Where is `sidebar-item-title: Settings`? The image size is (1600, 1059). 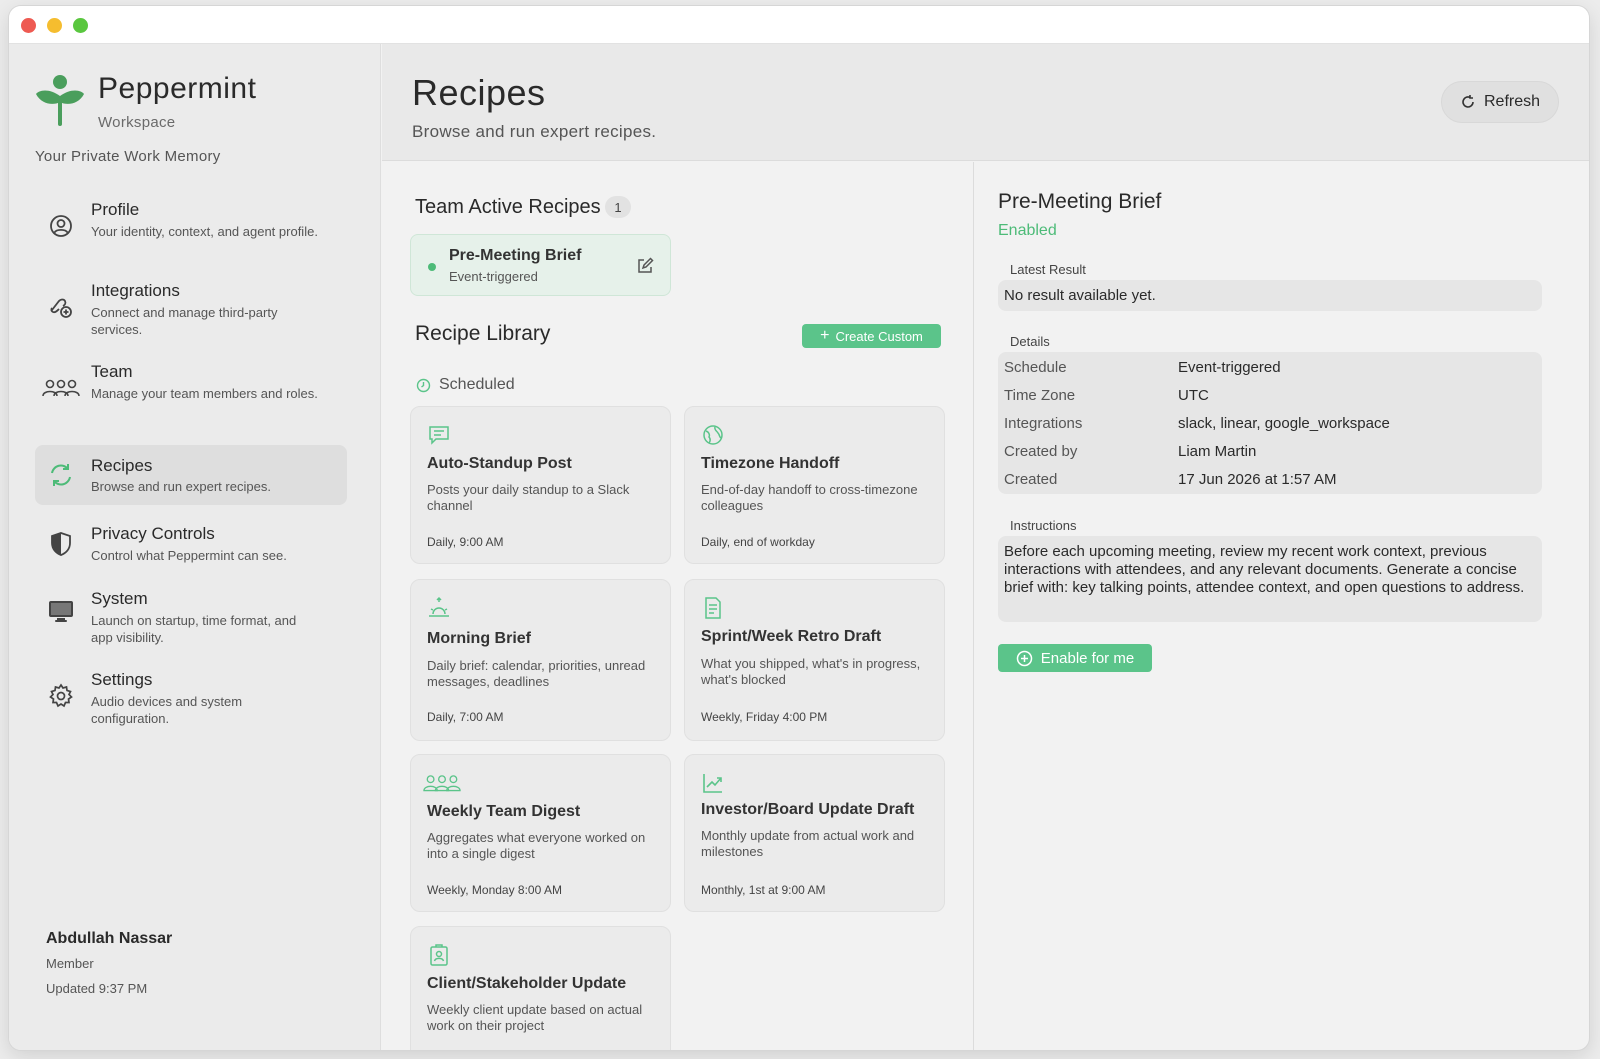
sidebar-item-title: Settings is located at coordinates (122, 679).